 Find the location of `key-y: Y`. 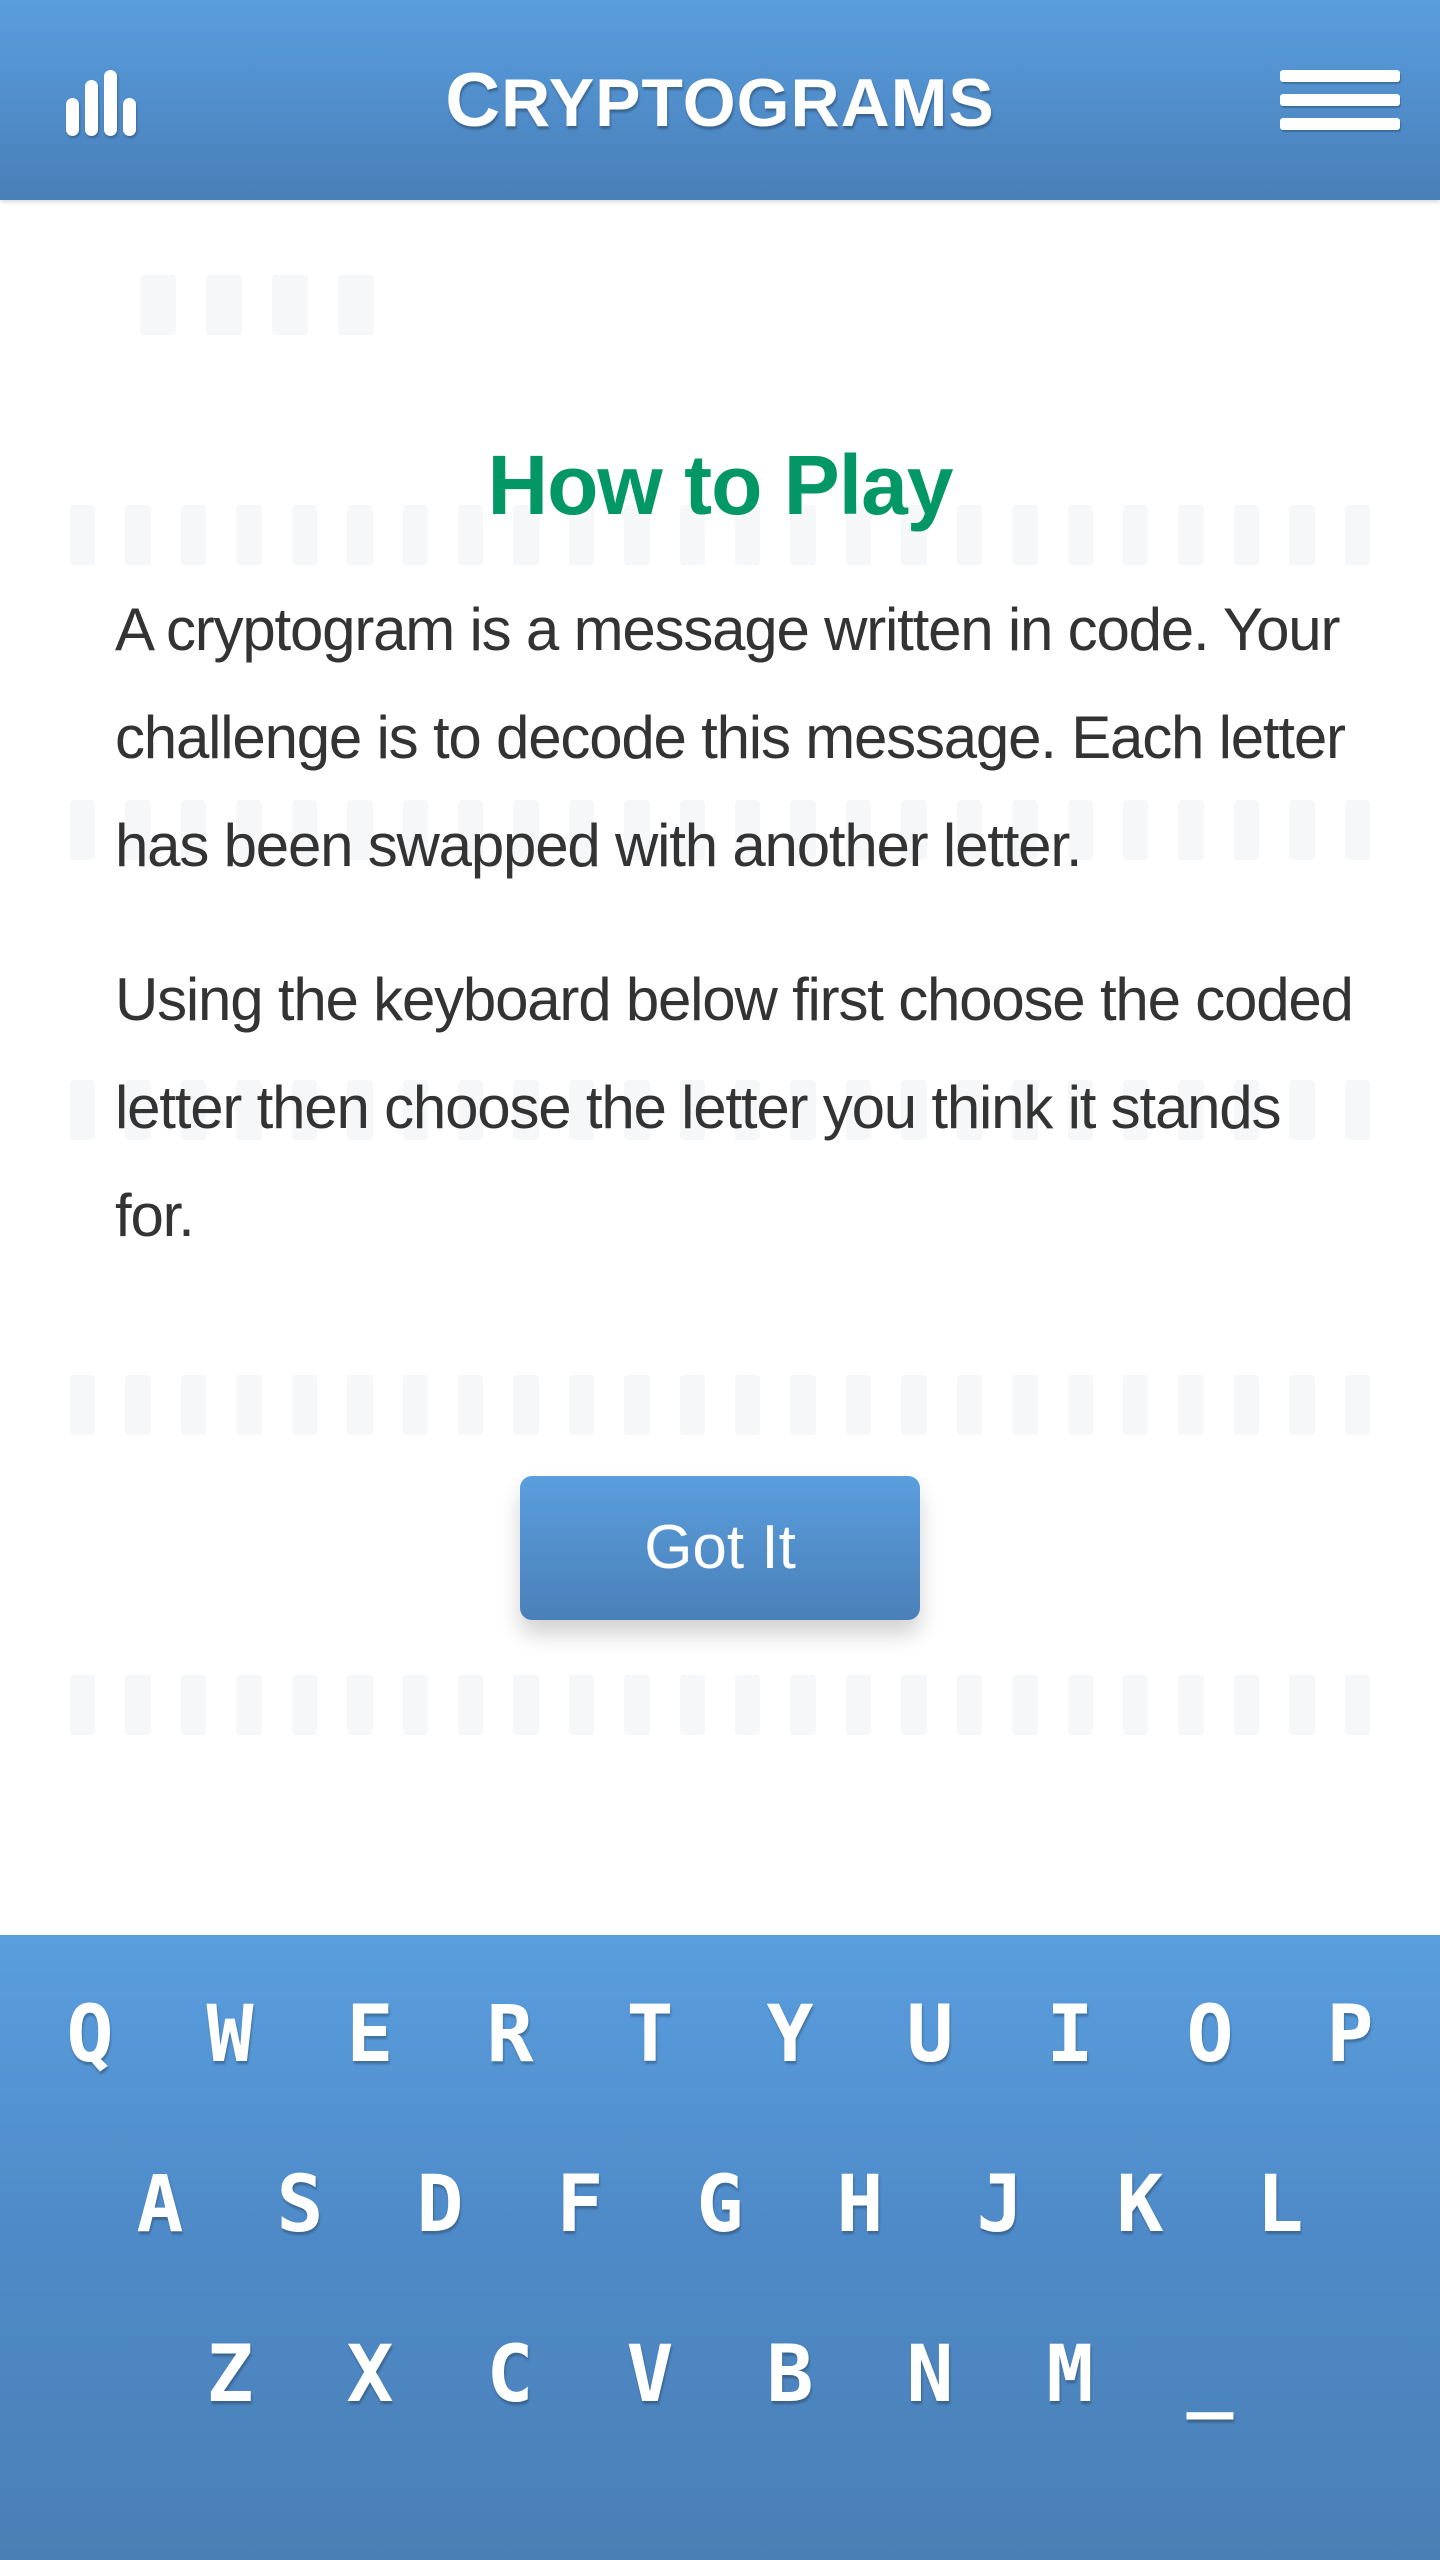

key-y: Y is located at coordinates (790, 2035).